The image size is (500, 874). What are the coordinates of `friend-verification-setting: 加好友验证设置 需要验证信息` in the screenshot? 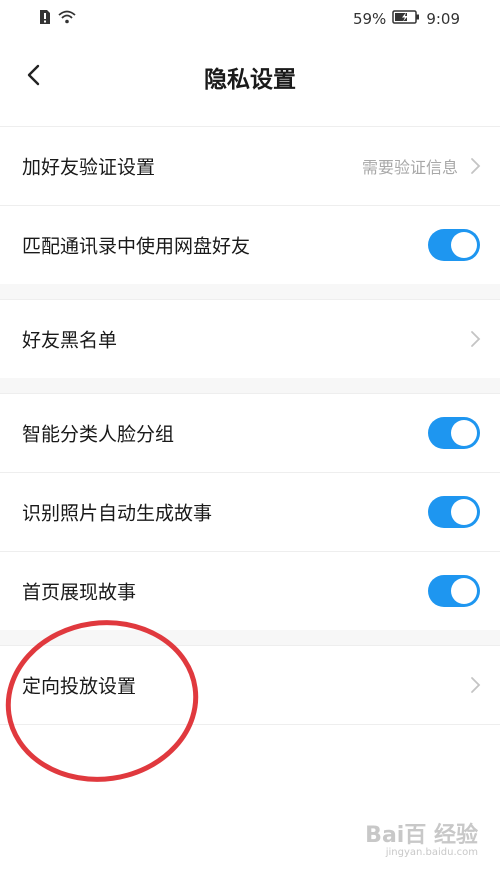 It's located at (250, 166).